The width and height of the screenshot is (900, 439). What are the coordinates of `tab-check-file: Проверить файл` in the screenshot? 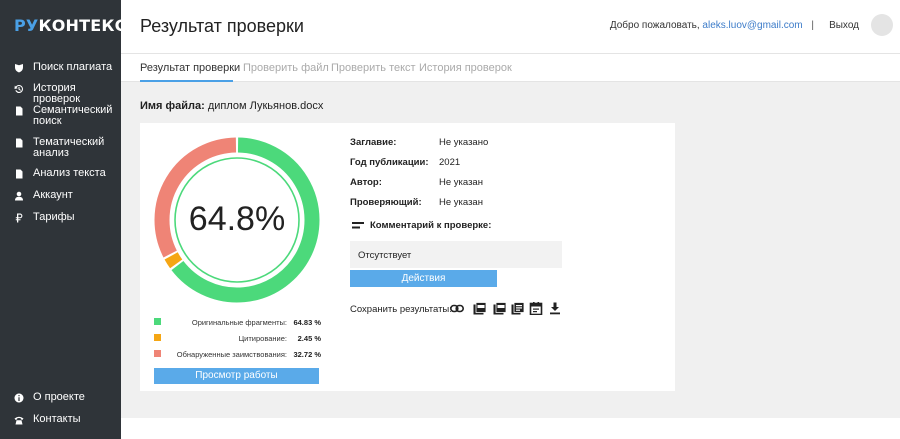 It's located at (286, 68).